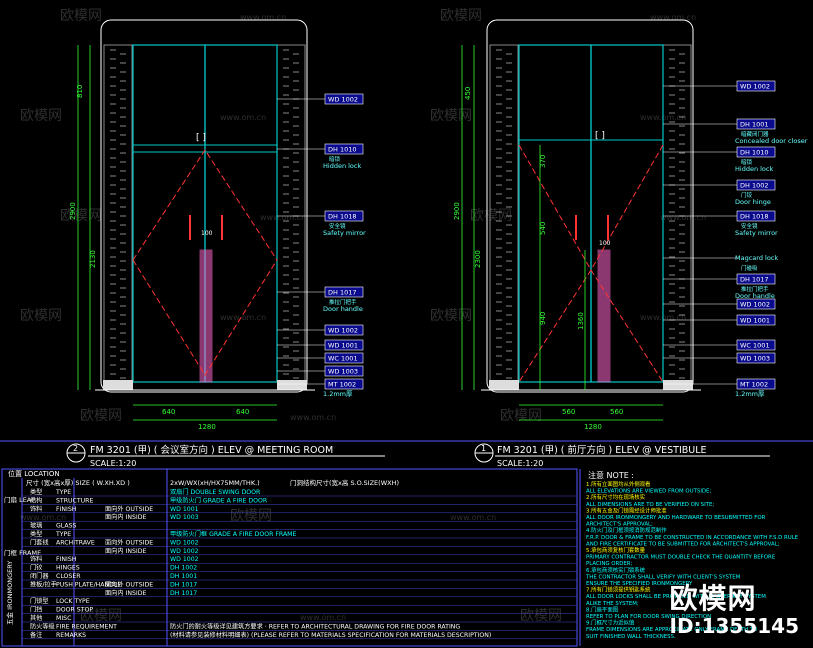 This screenshot has width=813, height=648. Describe the element at coordinates (73, 211) in the screenshot. I see `dim-label: 2900` at that location.